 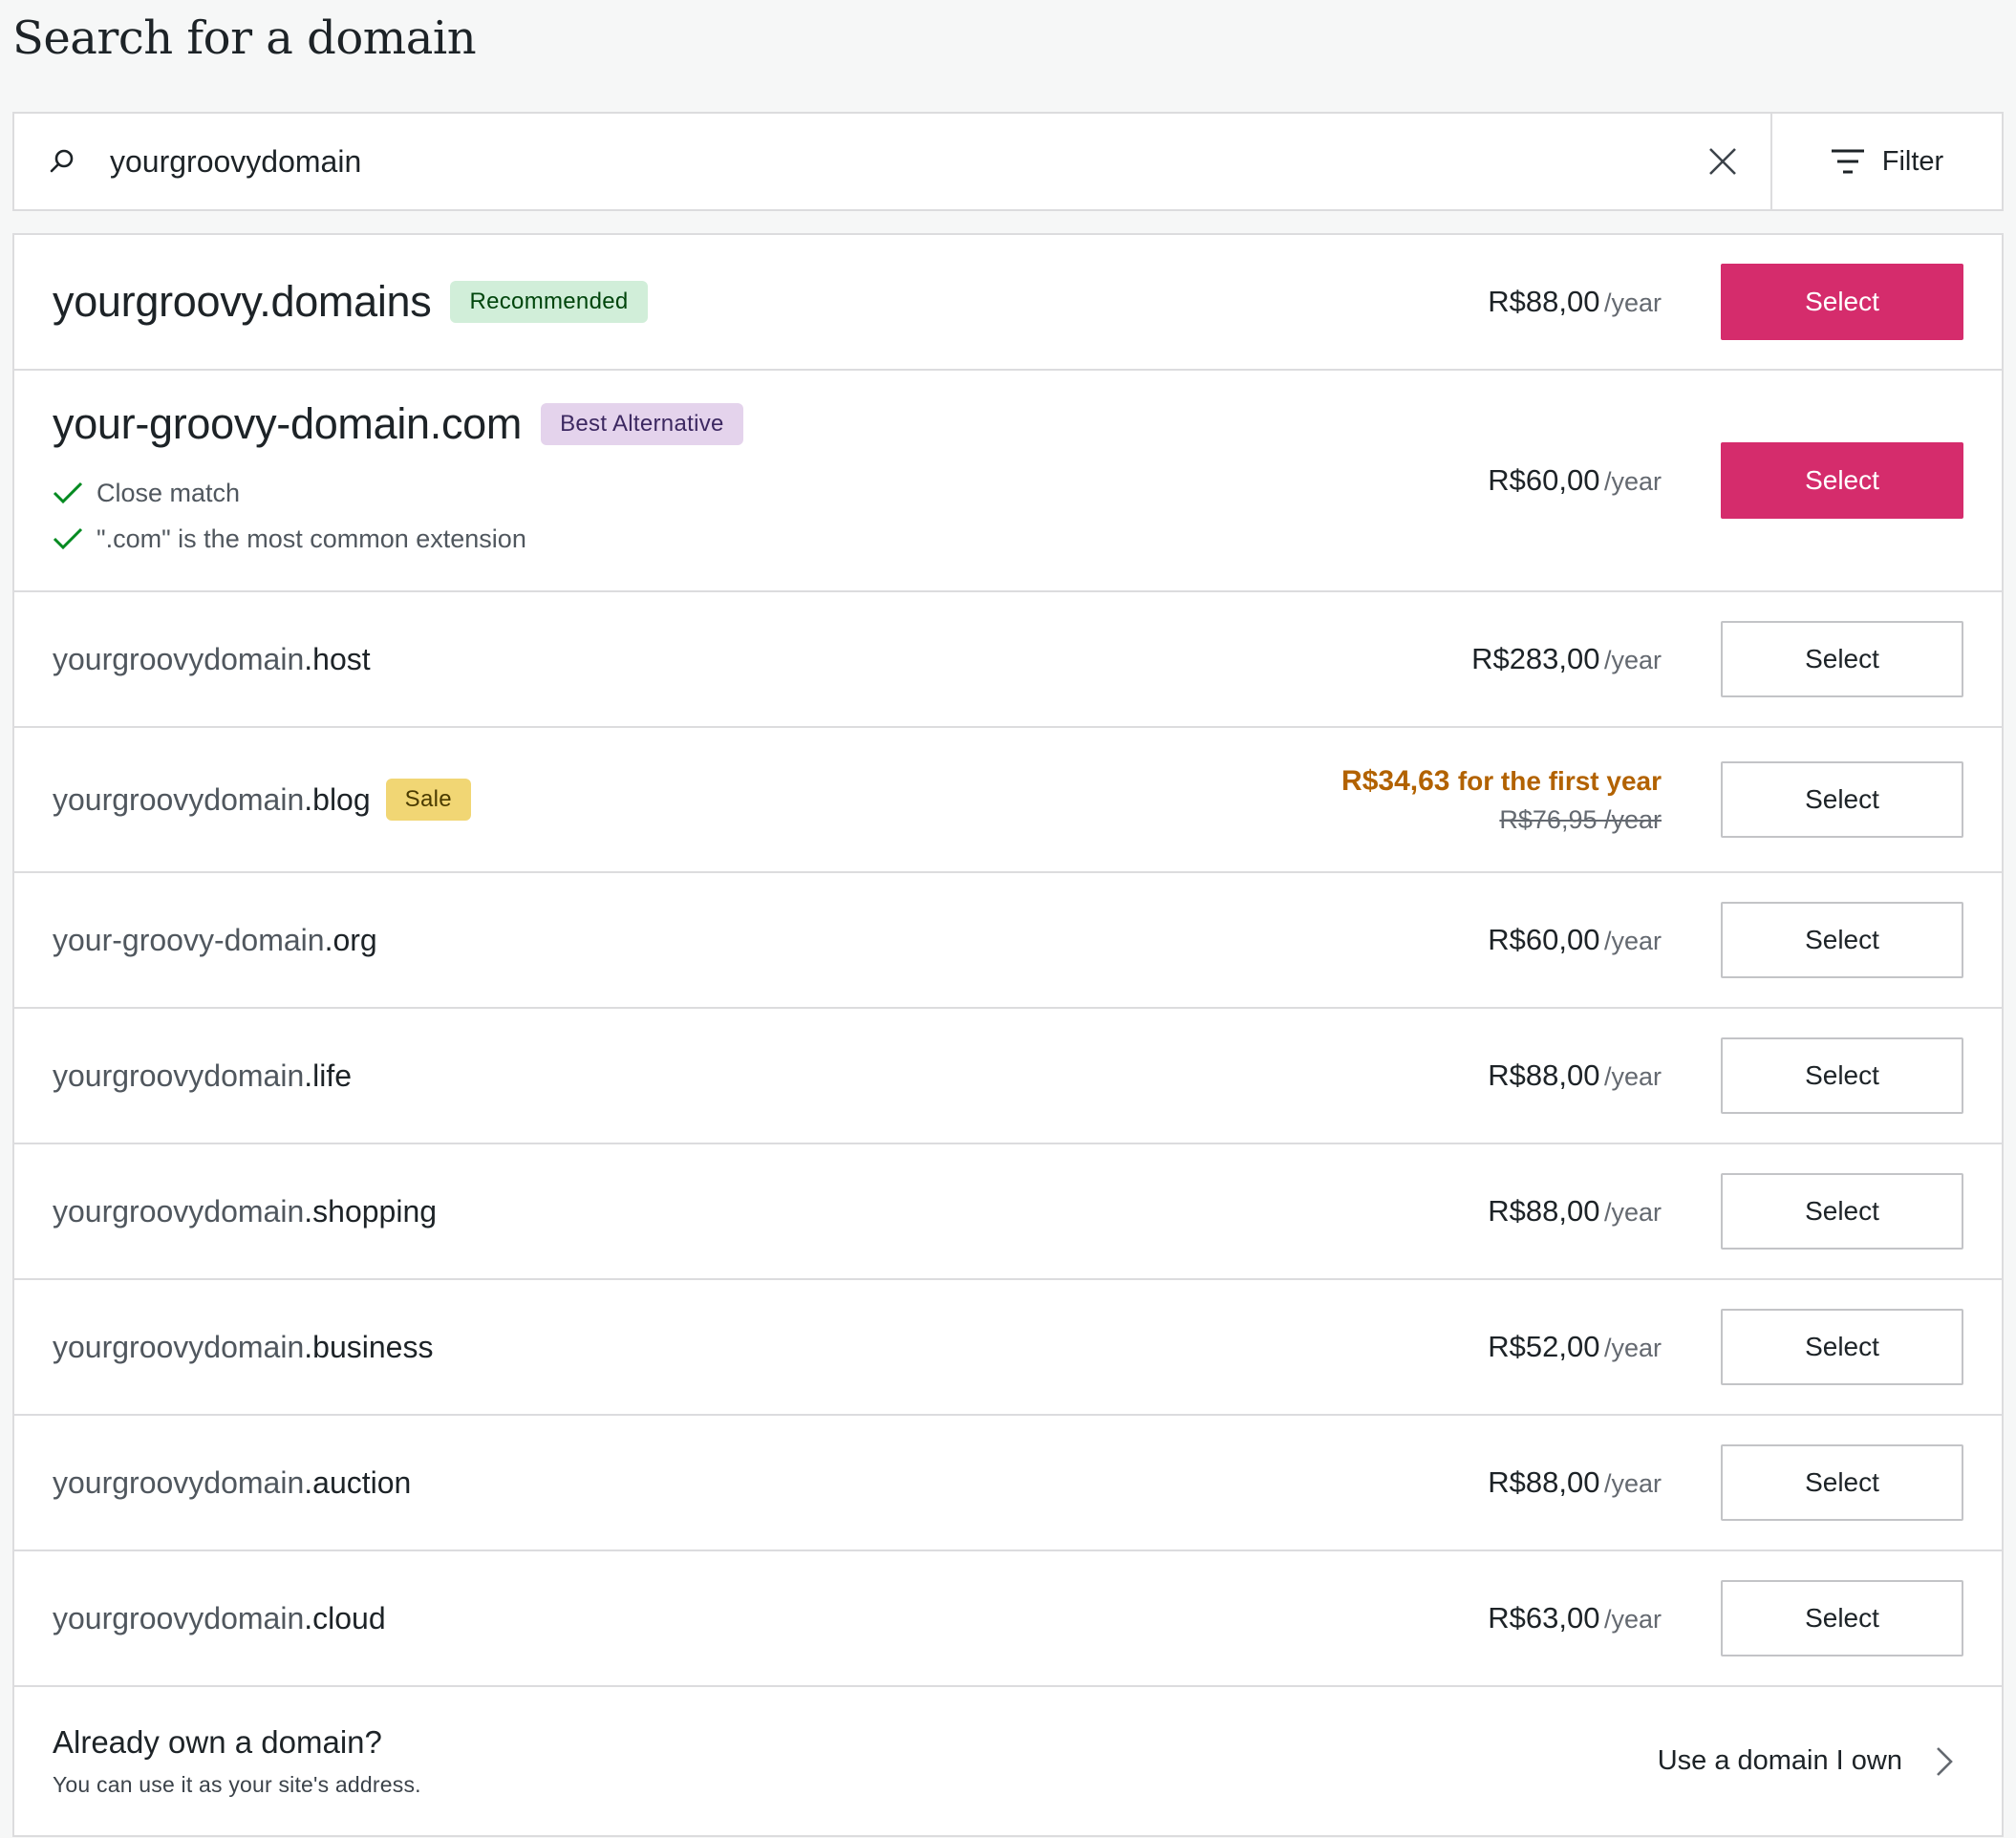 What do you see at coordinates (1848, 161) in the screenshot?
I see `filter-icon` at bounding box center [1848, 161].